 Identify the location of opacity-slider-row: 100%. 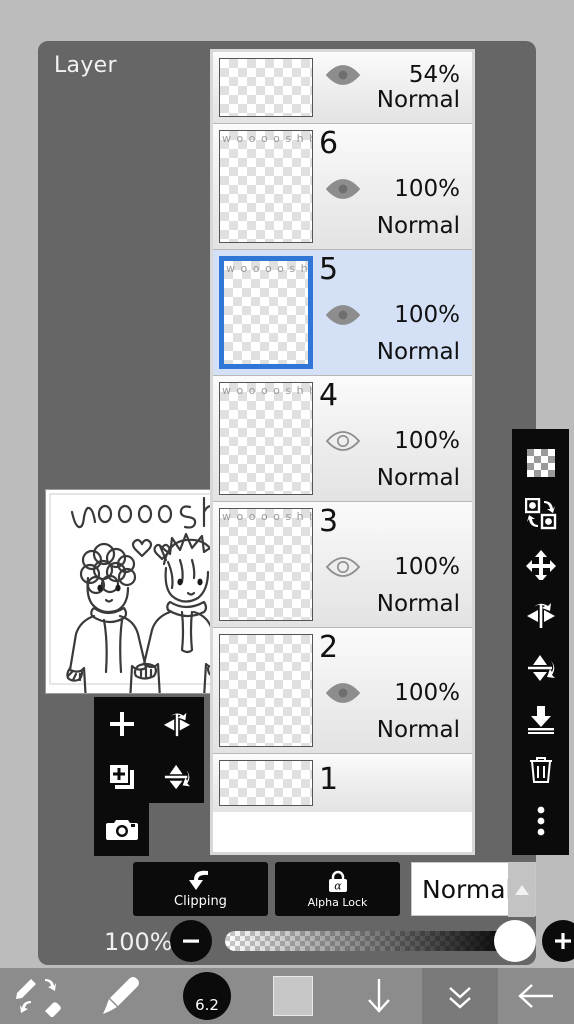
(311, 941).